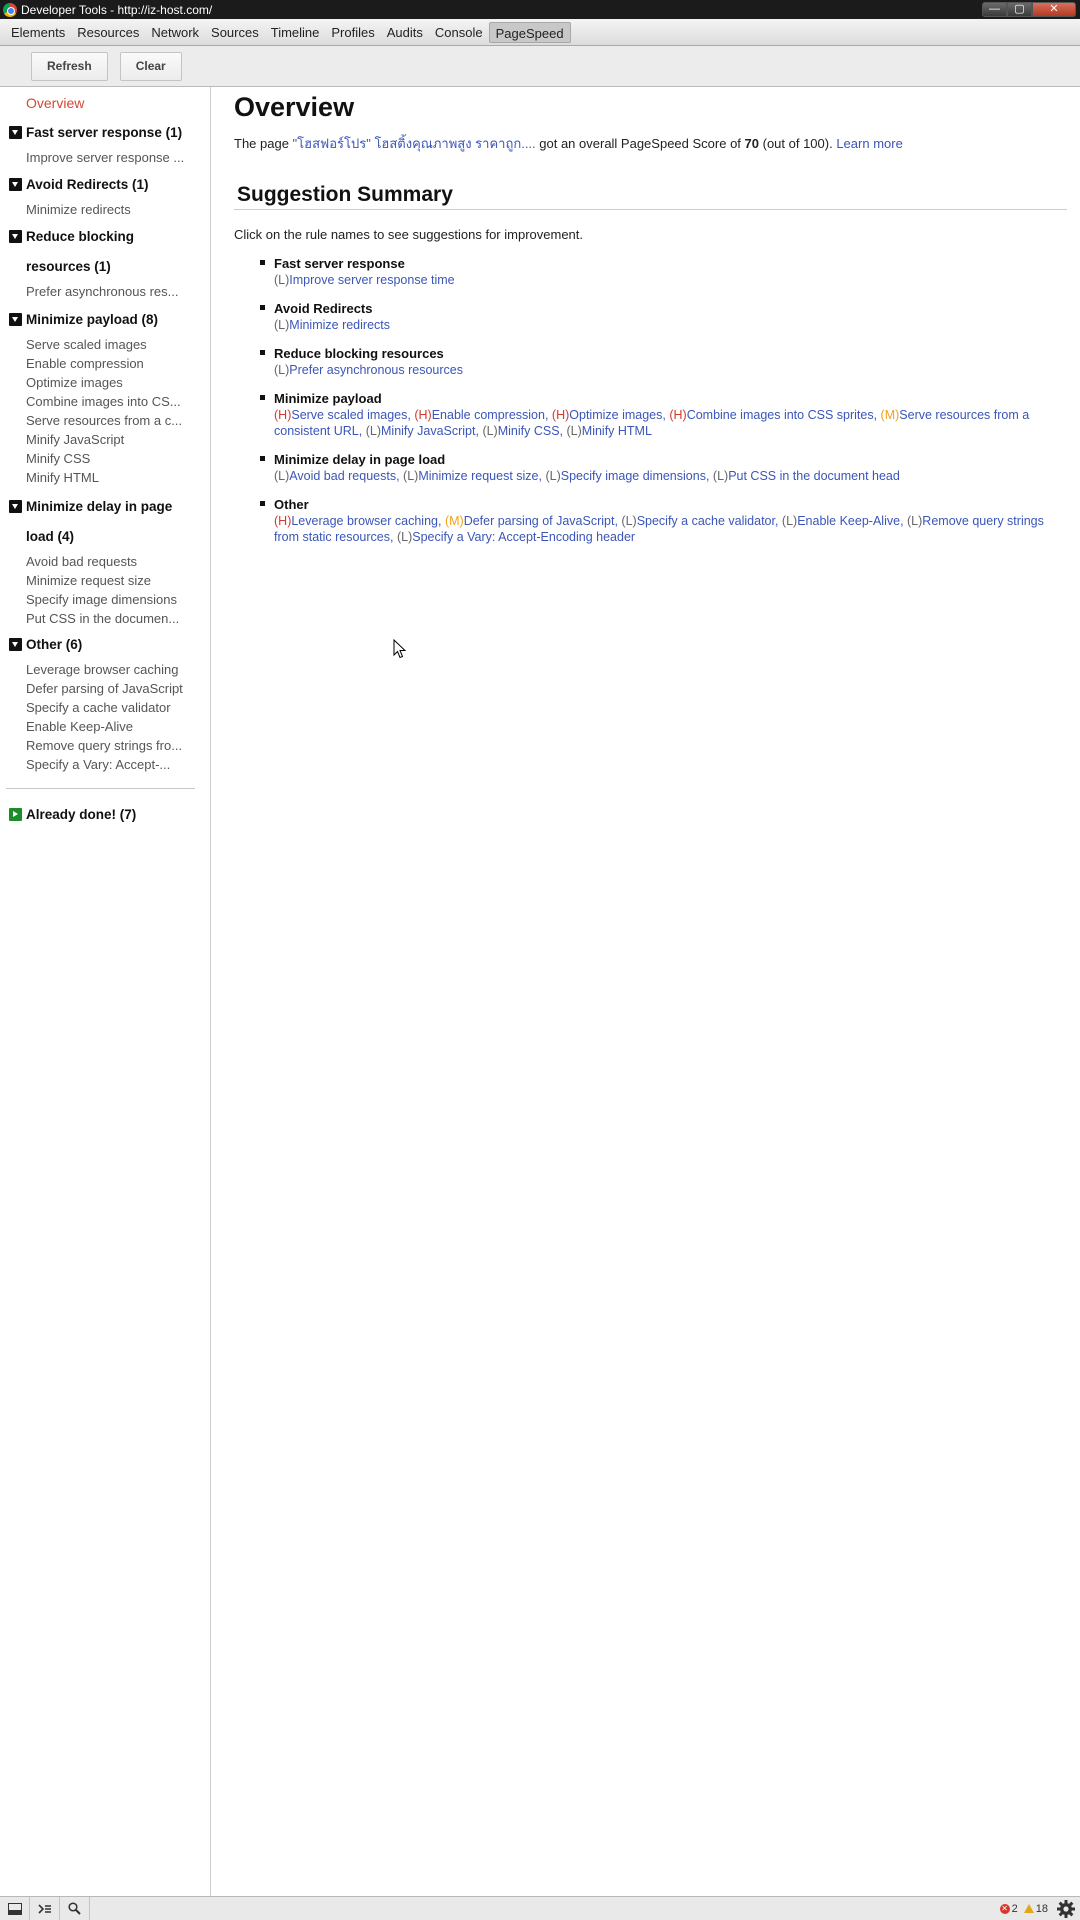  Describe the element at coordinates (108, 669) in the screenshot. I see `sidebar-item-leverage-caching: Leverage browser caching` at that location.